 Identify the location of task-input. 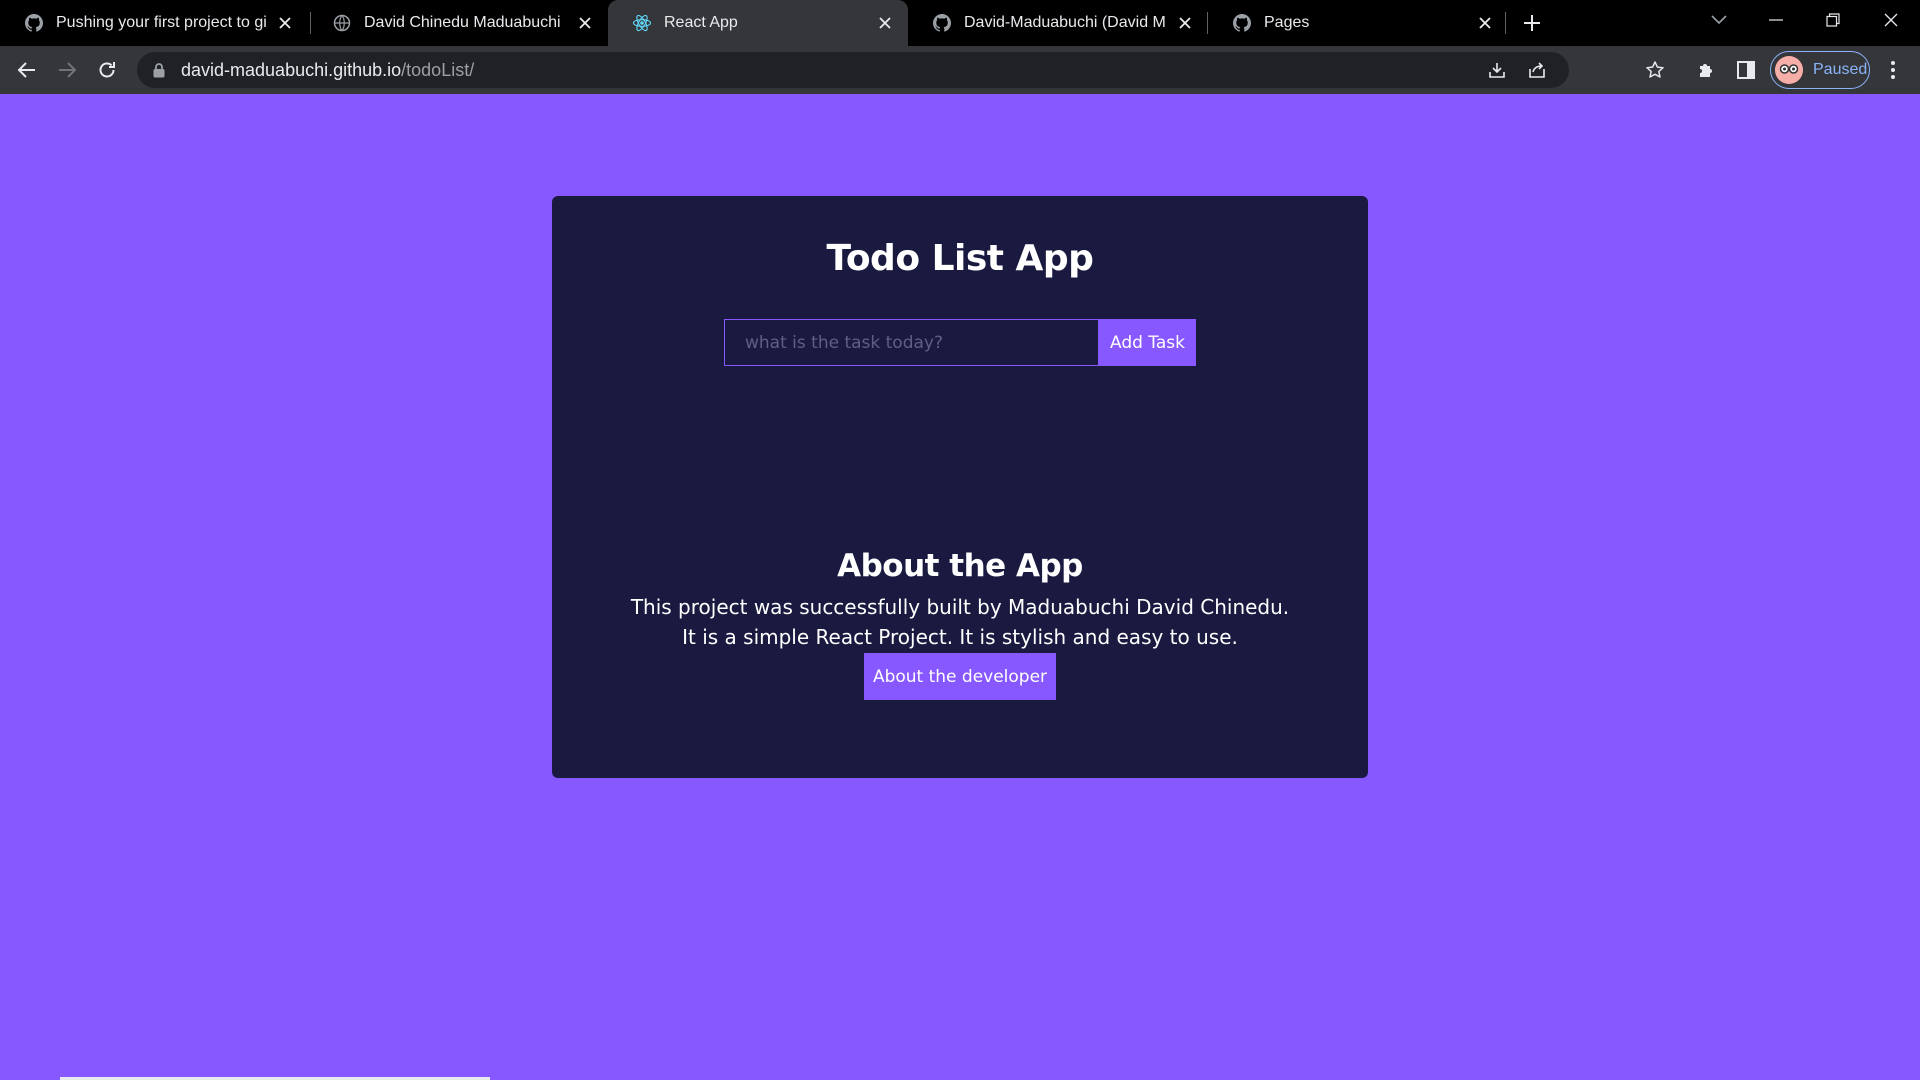
(911, 342).